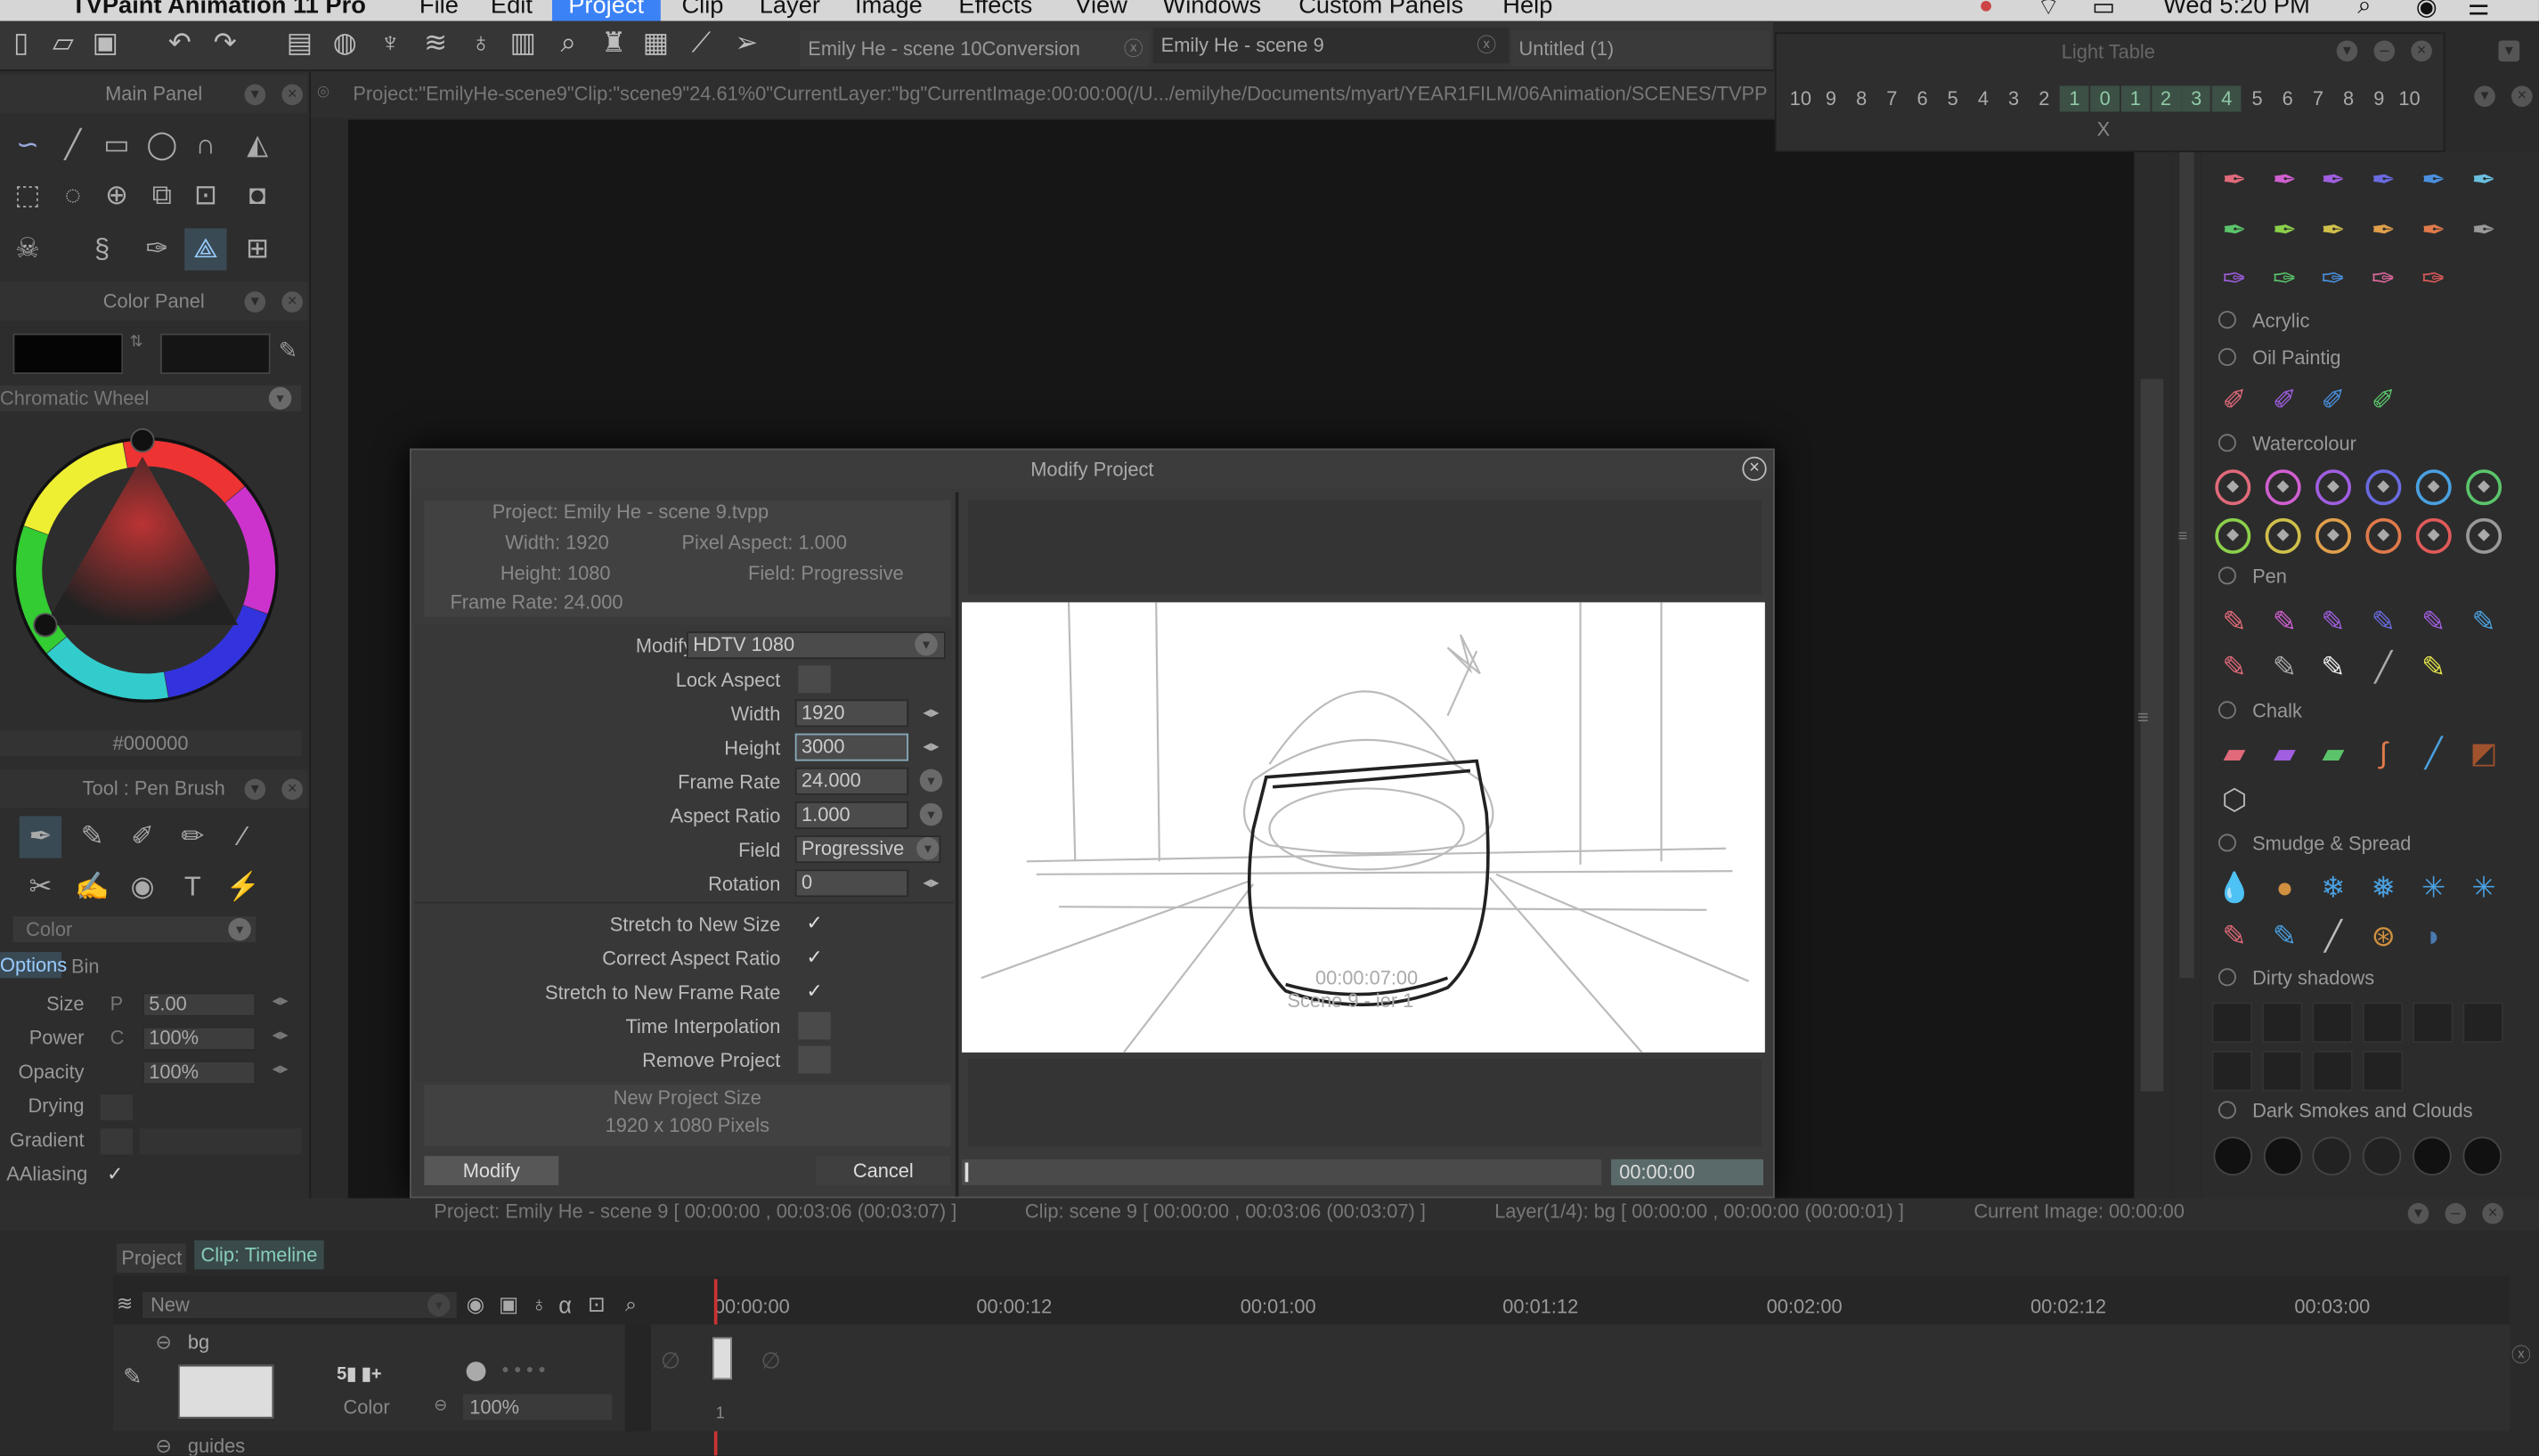 This screenshot has width=2539, height=1456. I want to click on minimize-icon: –, so click(2384, 51).